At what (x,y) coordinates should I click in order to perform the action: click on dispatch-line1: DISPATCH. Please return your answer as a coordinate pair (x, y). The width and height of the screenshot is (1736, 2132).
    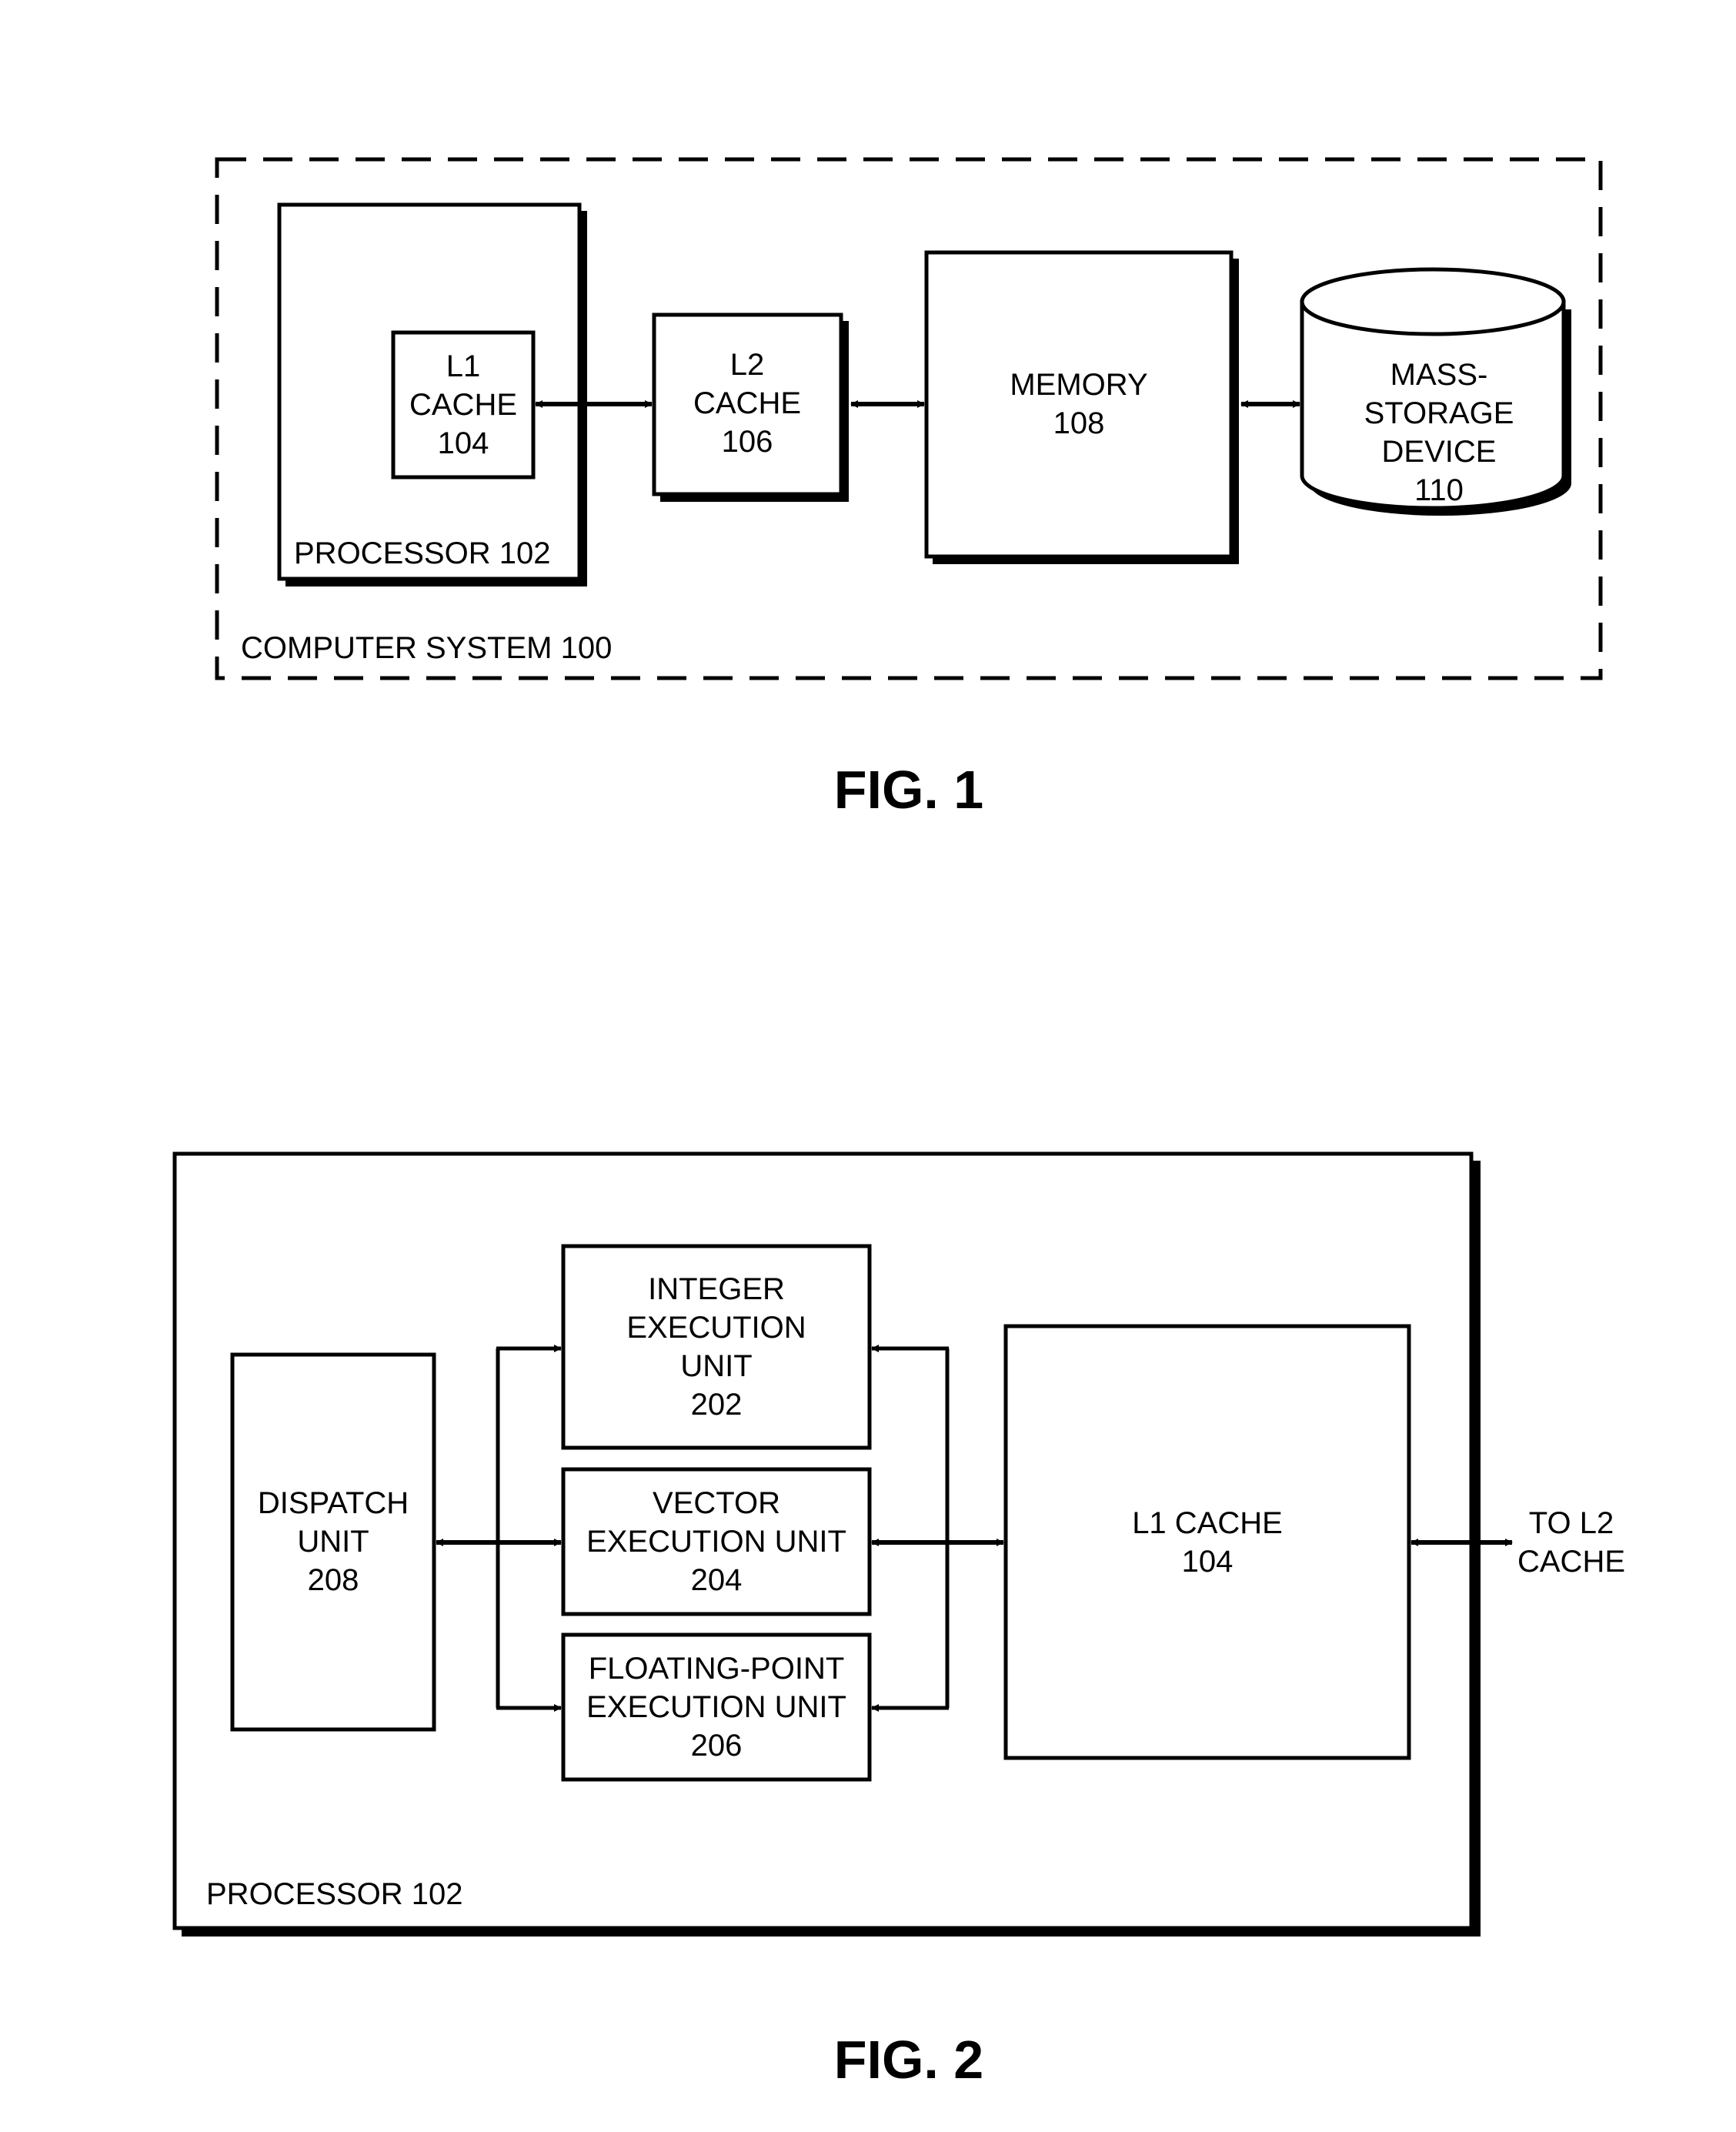
    Looking at the image, I should click on (333, 1503).